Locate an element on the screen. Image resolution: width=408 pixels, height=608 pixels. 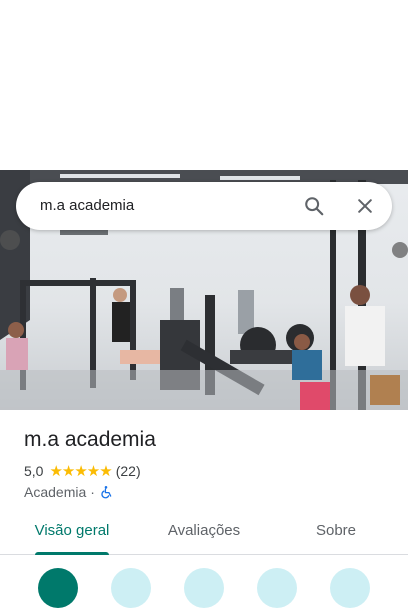
share-button is located at coordinates (350, 588).